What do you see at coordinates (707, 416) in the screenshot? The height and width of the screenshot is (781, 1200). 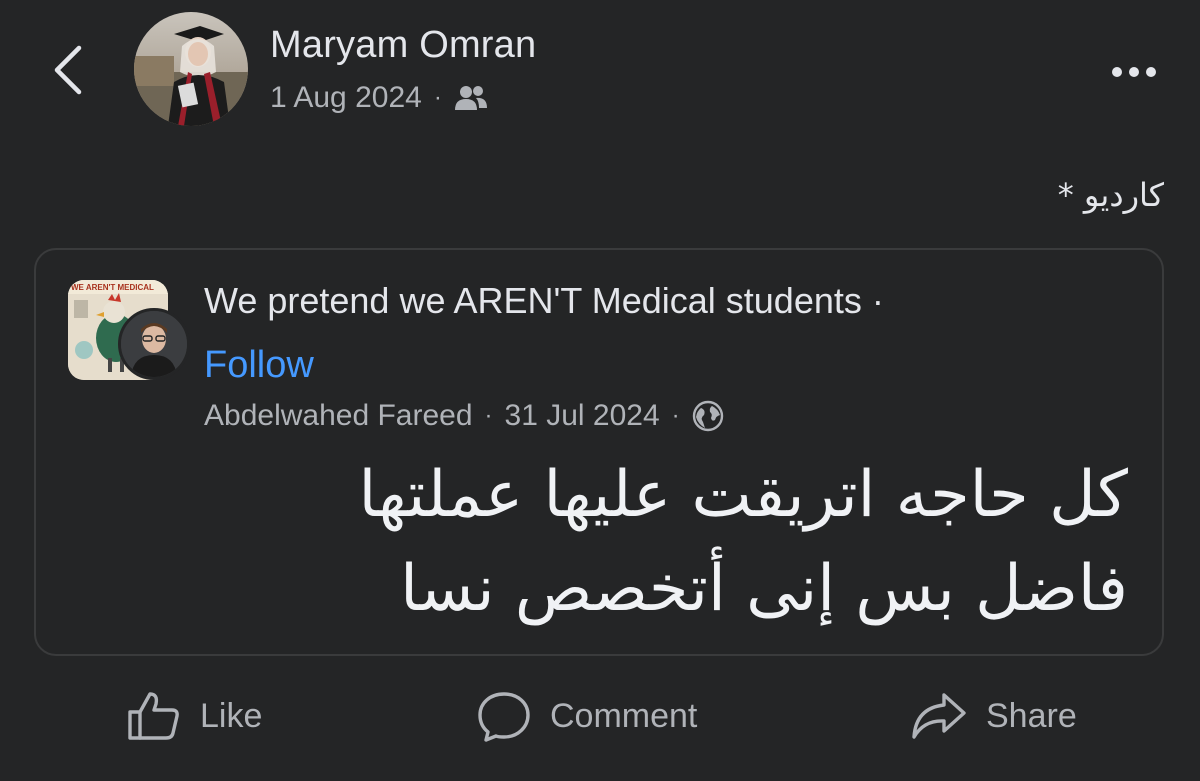 I see `globe-icon` at bounding box center [707, 416].